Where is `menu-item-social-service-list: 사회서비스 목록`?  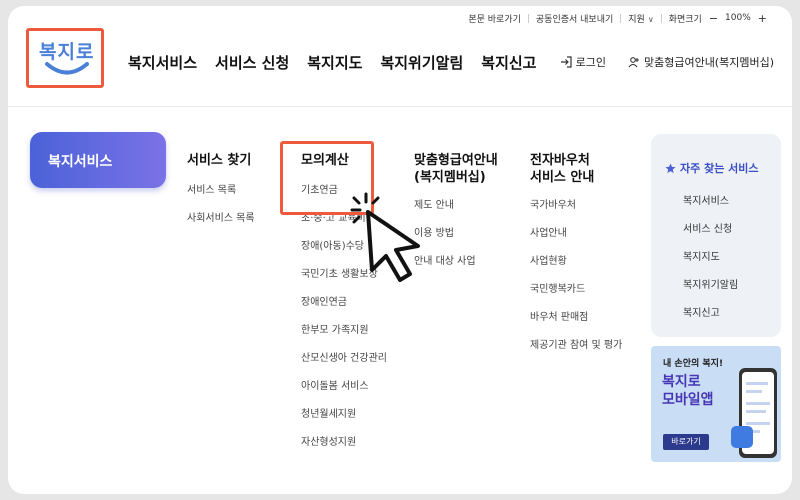 menu-item-social-service-list: 사회서비스 목록 is located at coordinates (221, 223).